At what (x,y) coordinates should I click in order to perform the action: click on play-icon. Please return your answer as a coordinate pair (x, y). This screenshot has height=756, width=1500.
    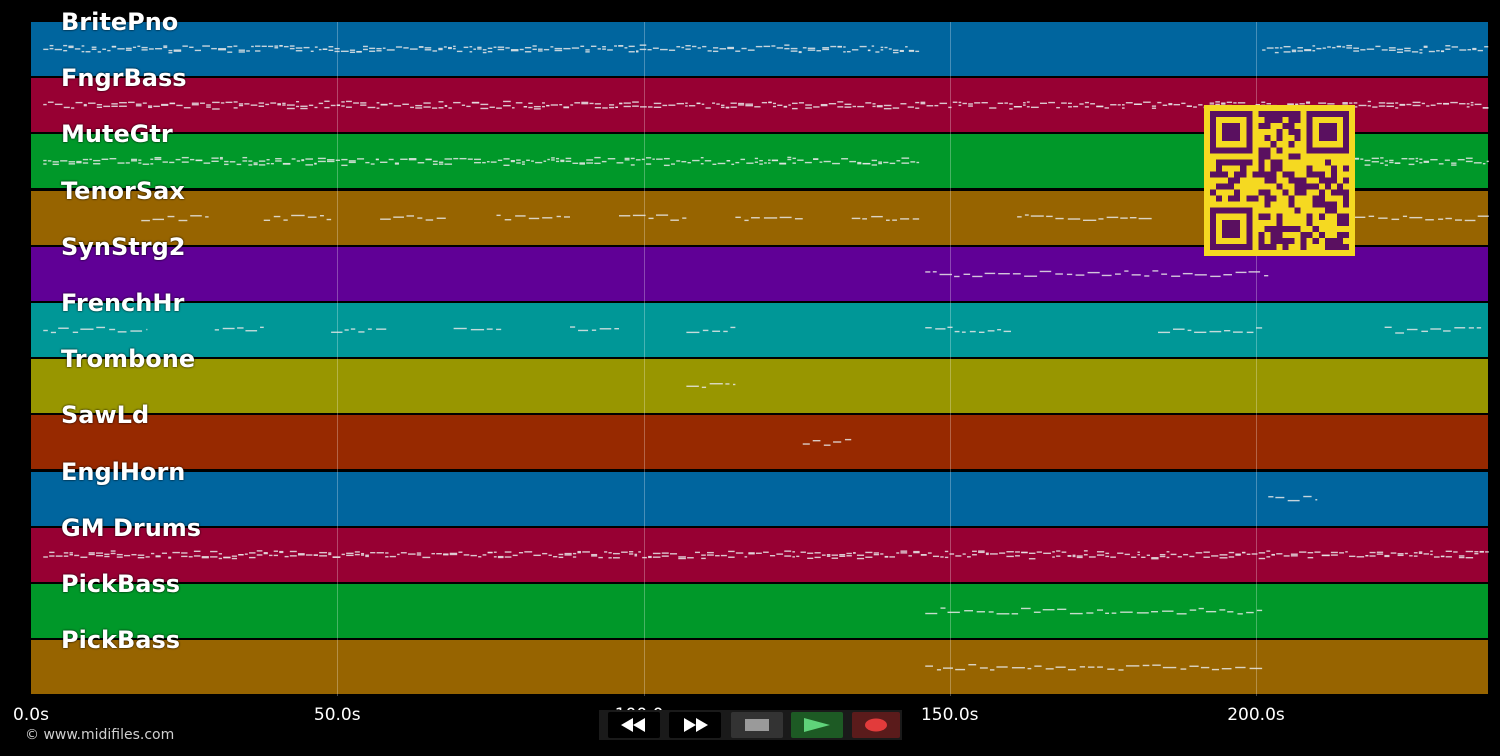
    Looking at the image, I should click on (817, 725).